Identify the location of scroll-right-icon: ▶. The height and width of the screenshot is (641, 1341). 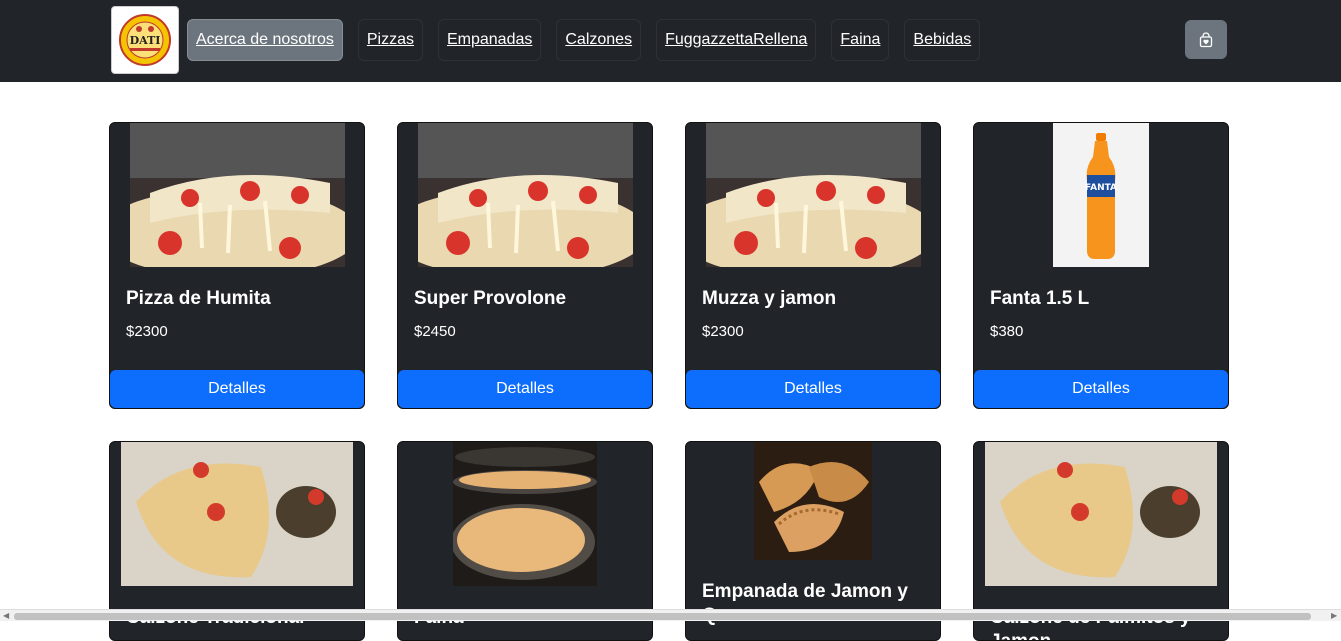
(1334, 615).